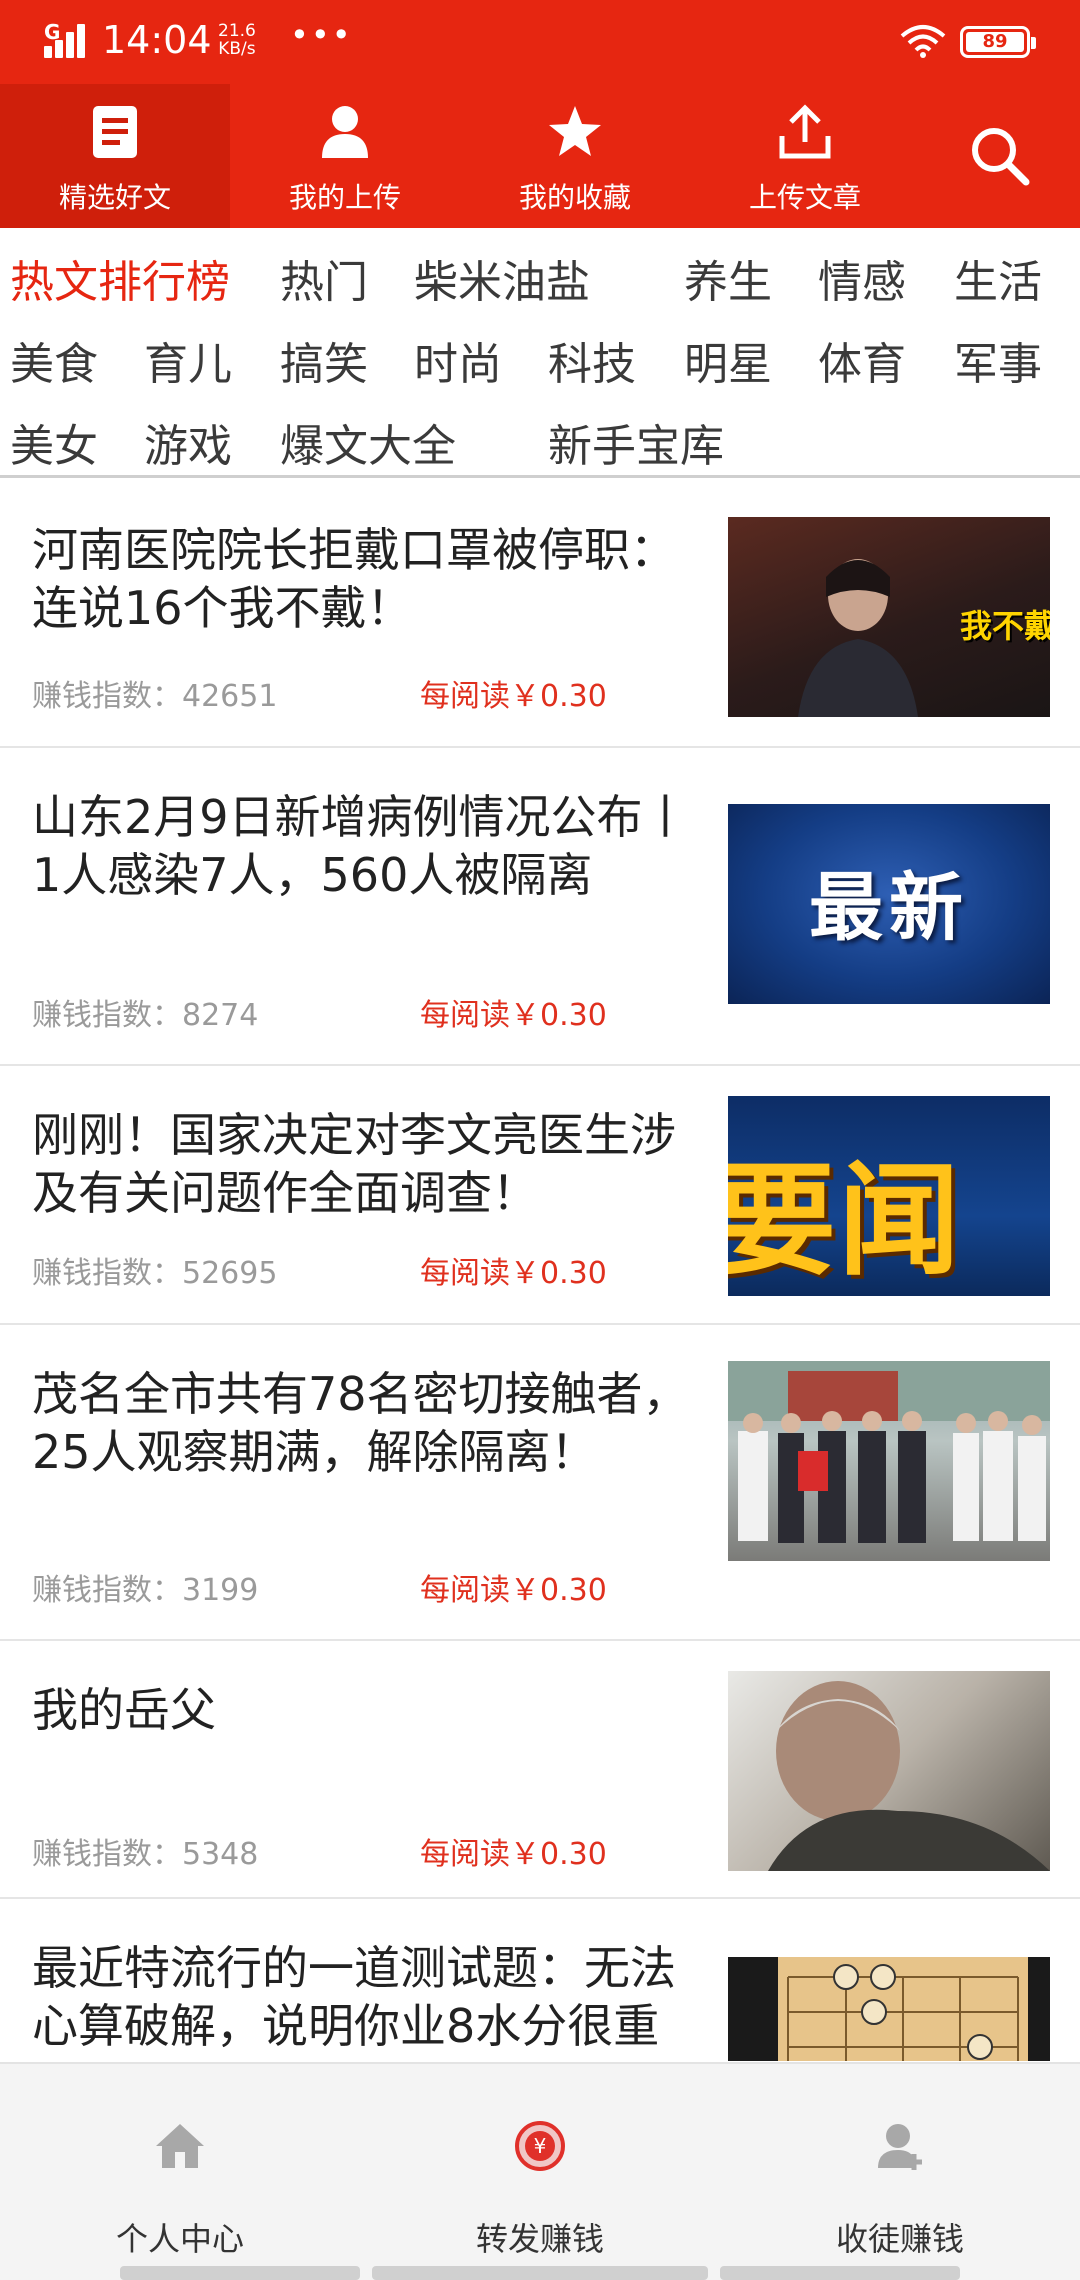 This screenshot has width=1080, height=2280. Describe the element at coordinates (54, 442) in the screenshot. I see `category-item: 美女` at that location.